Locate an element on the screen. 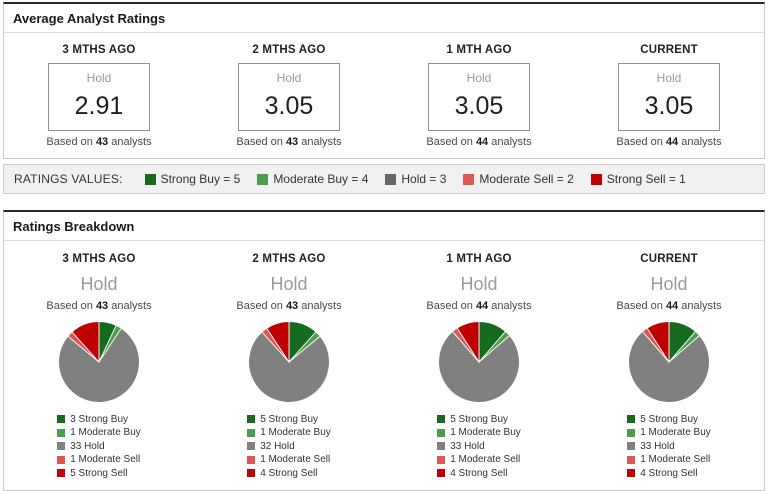  ratings-value-text: Hold = 3 is located at coordinates (424, 179).